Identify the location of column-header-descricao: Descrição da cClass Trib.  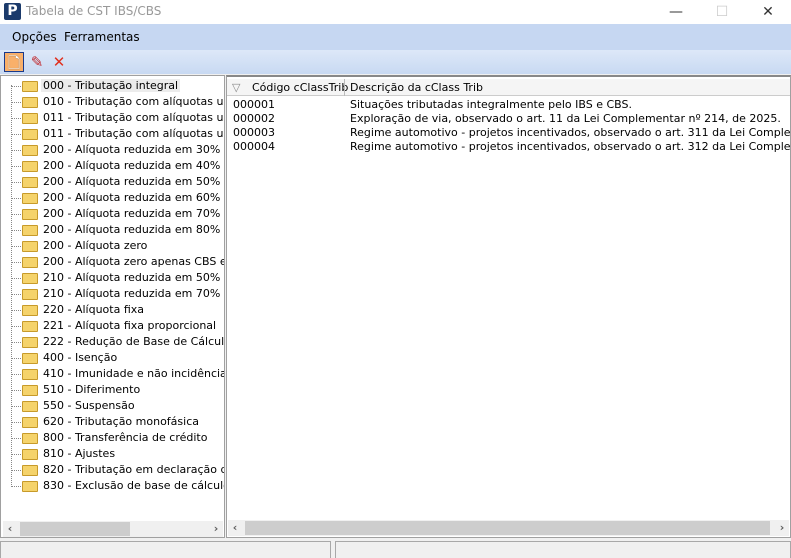
(416, 87).